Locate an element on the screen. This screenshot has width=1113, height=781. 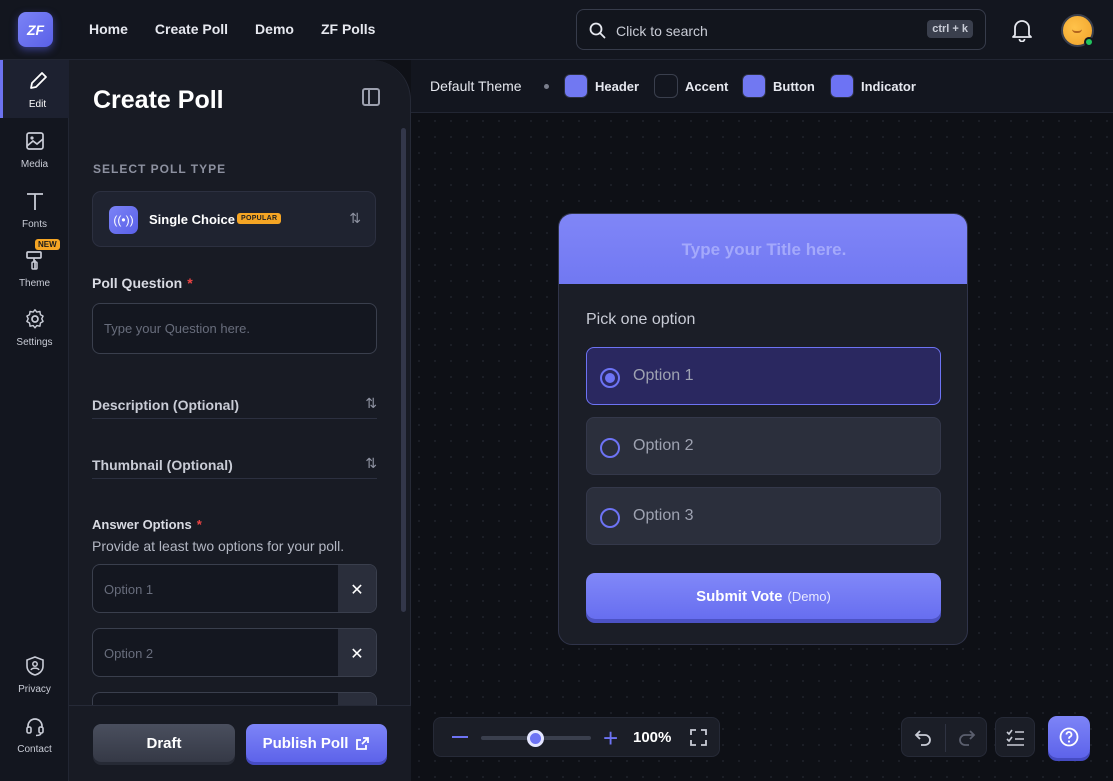
poll-type-selector: ((•)) Single Choice POPULAR ⇅ is located at coordinates (234, 219).